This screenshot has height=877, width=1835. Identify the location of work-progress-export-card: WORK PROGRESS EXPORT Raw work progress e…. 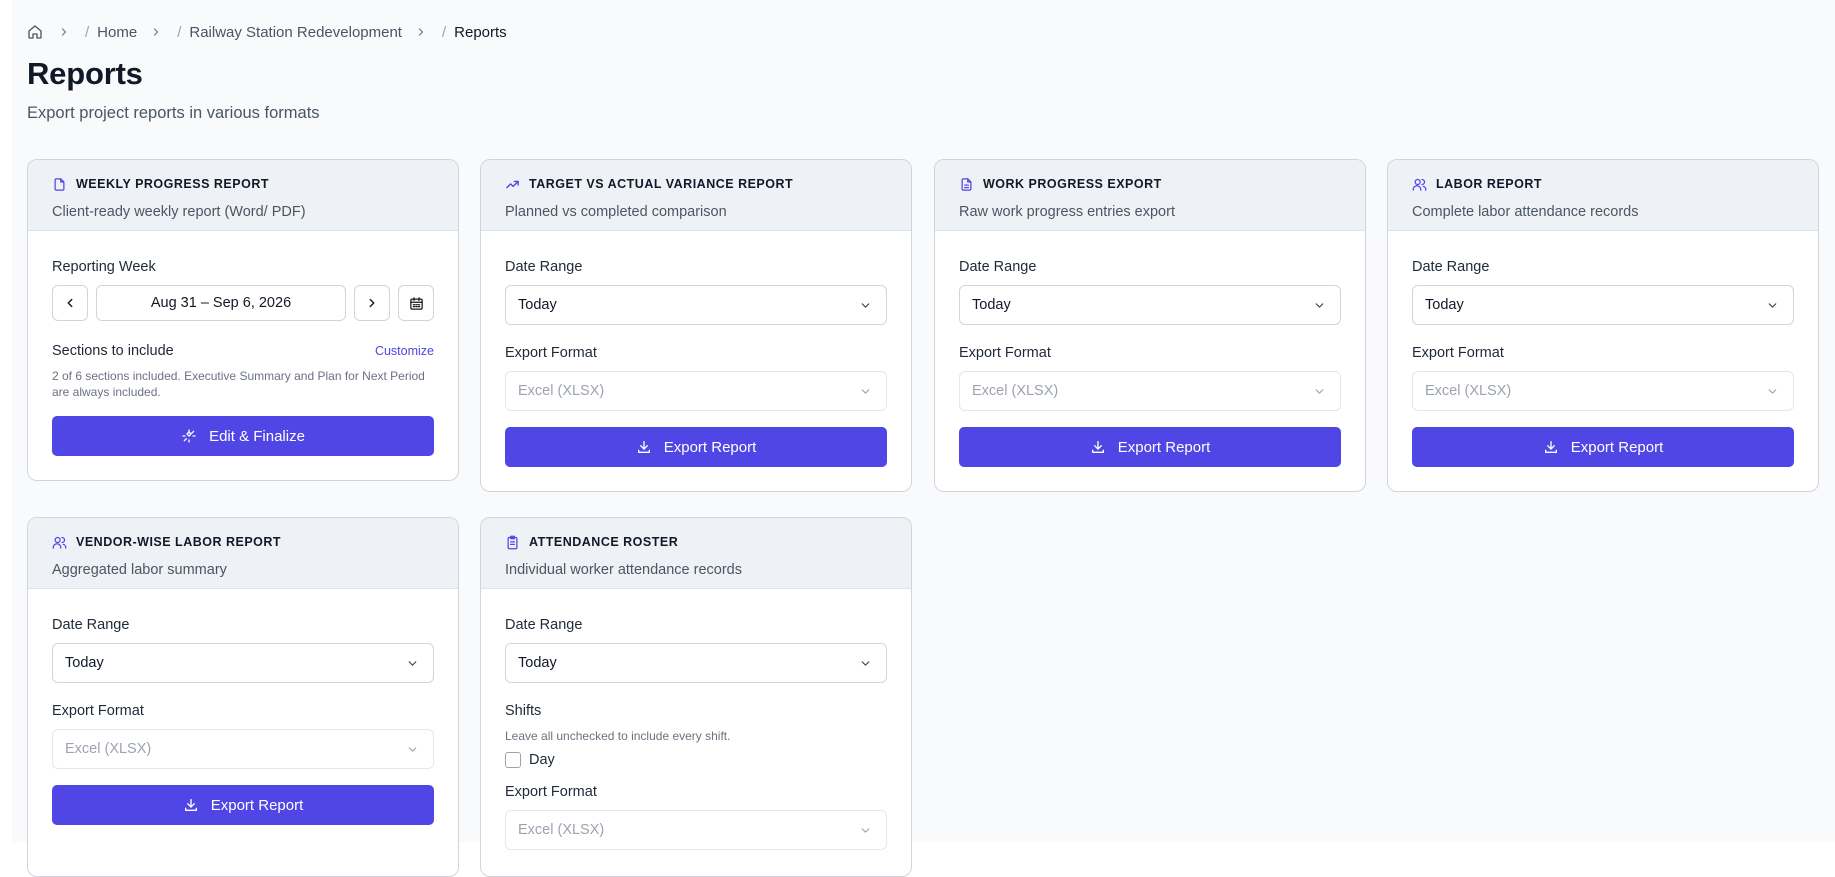
(1150, 325).